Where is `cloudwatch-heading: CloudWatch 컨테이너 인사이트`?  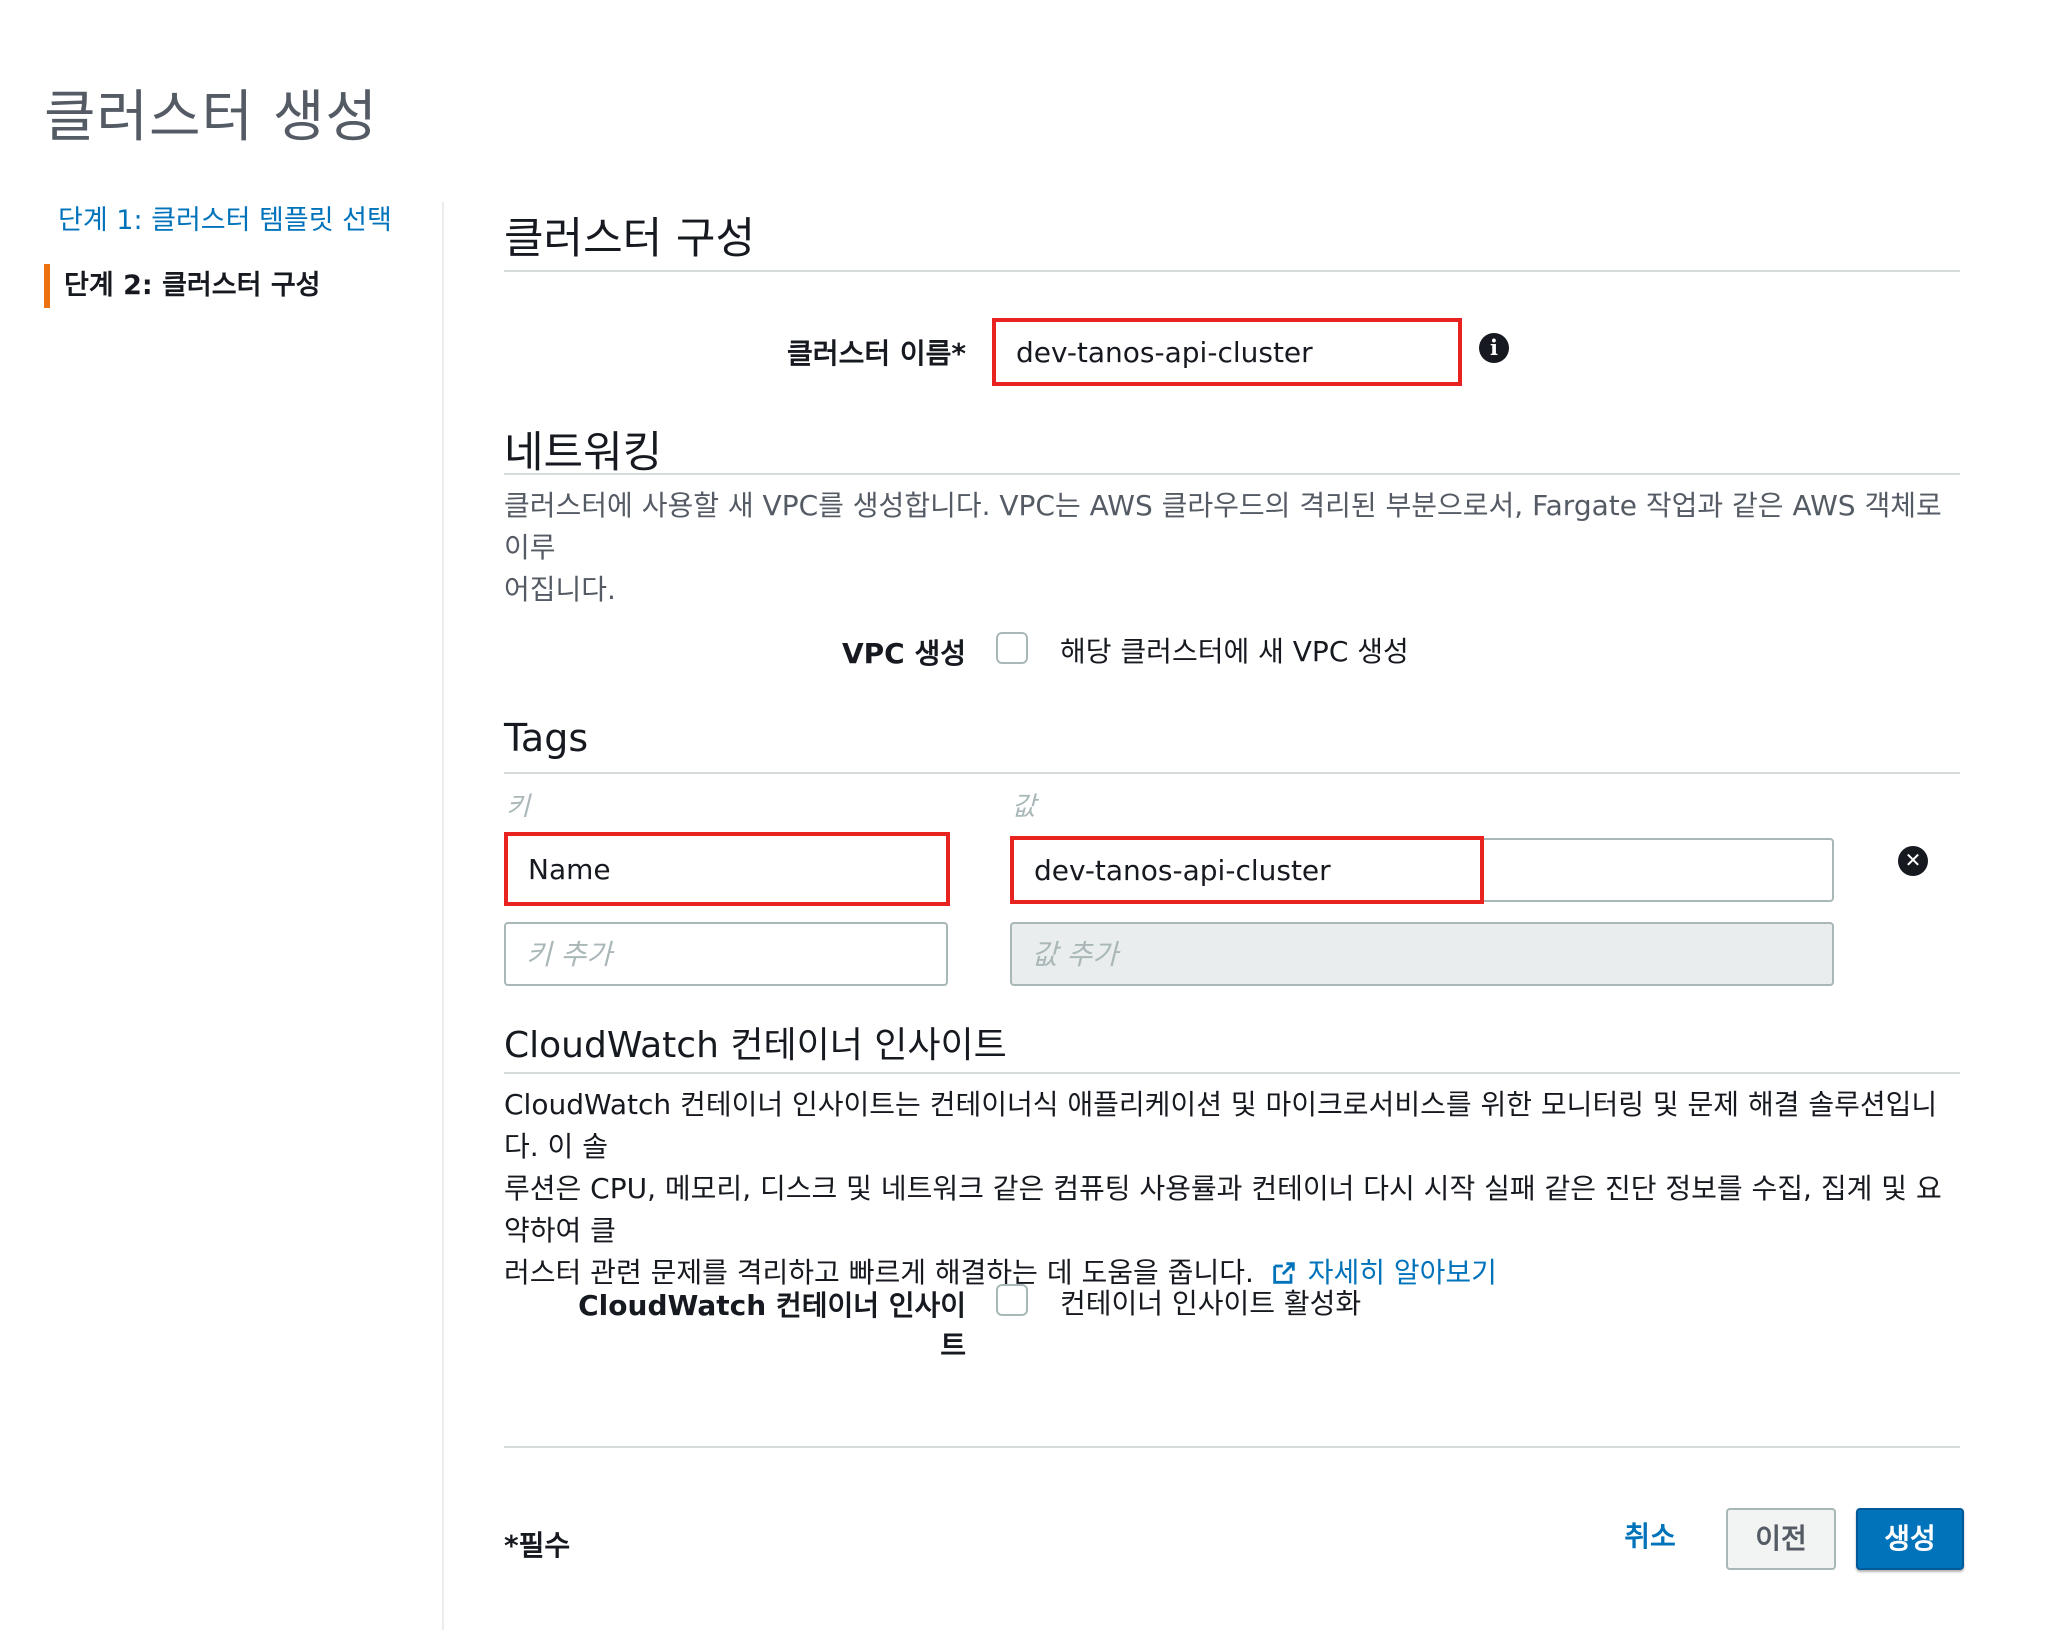 cloudwatch-heading: CloudWatch 컨테이너 인사이트 is located at coordinates (755, 1045).